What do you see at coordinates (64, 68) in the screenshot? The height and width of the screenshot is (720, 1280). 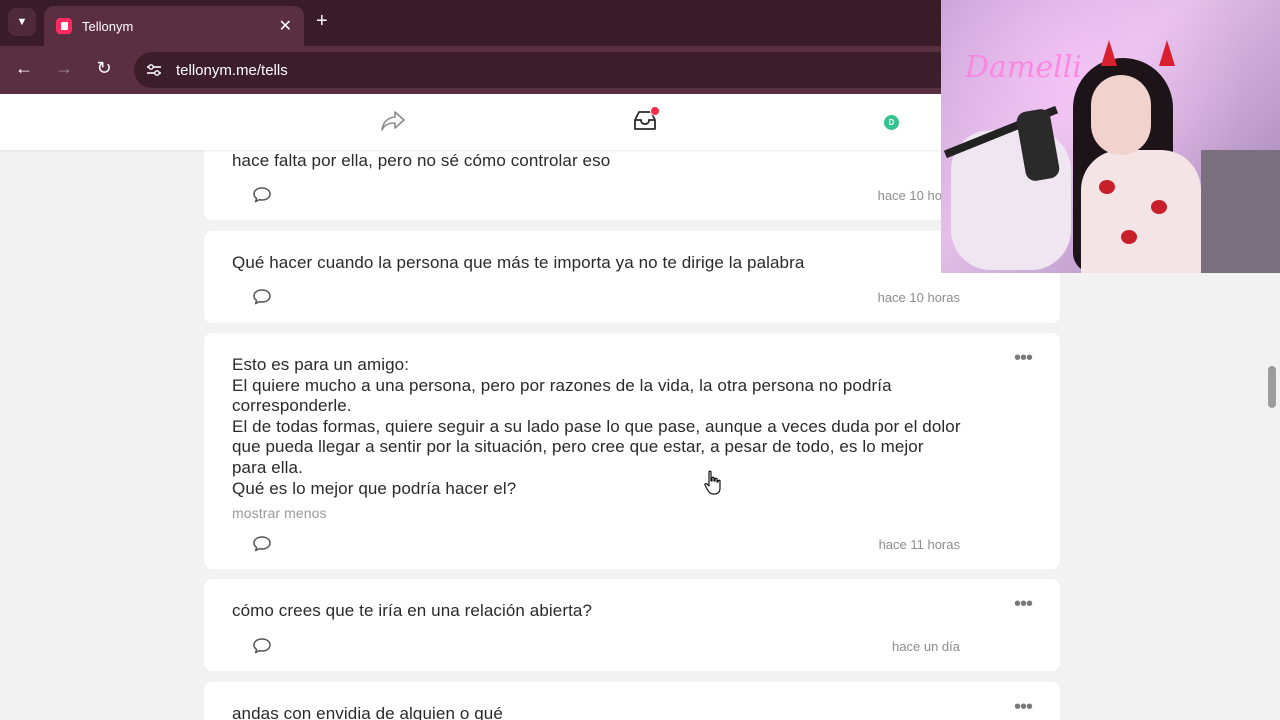 I see `forward-arrow-icon: →` at bounding box center [64, 68].